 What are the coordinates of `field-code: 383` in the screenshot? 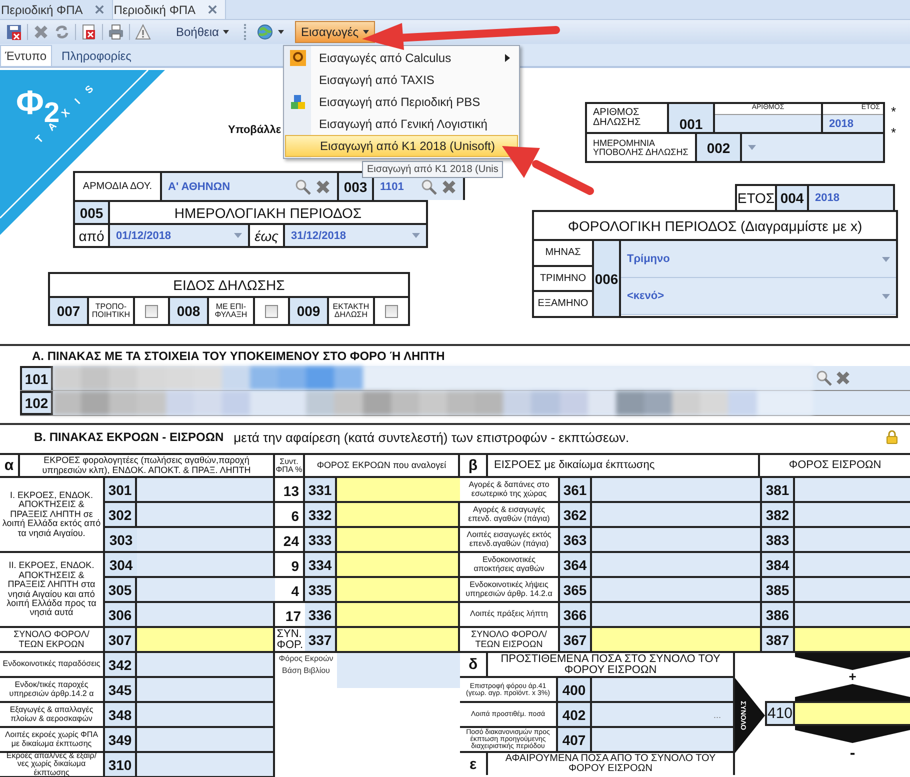 It's located at (778, 540).